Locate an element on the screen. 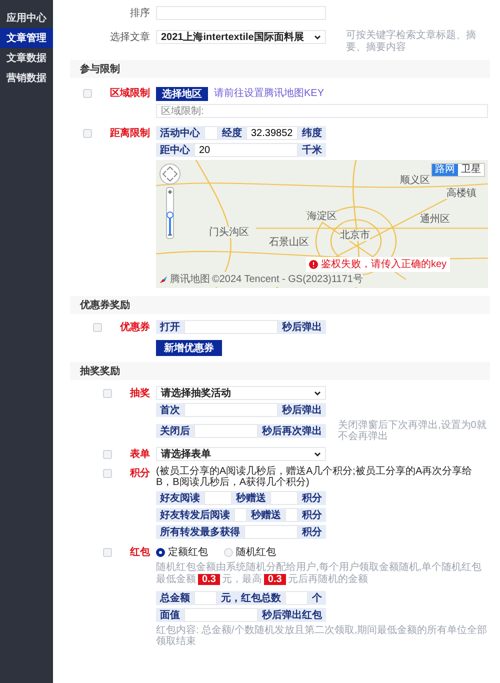  zoom-control is located at coordinates (170, 201).